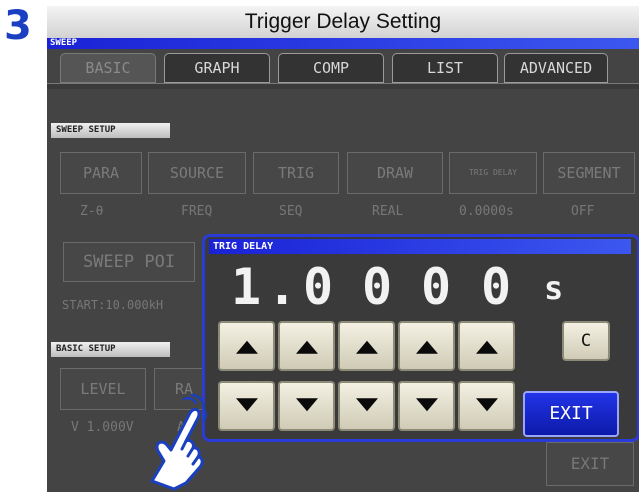 This screenshot has width=641, height=492. Describe the element at coordinates (282, 287) in the screenshot. I see `decimal-point: .` at that location.